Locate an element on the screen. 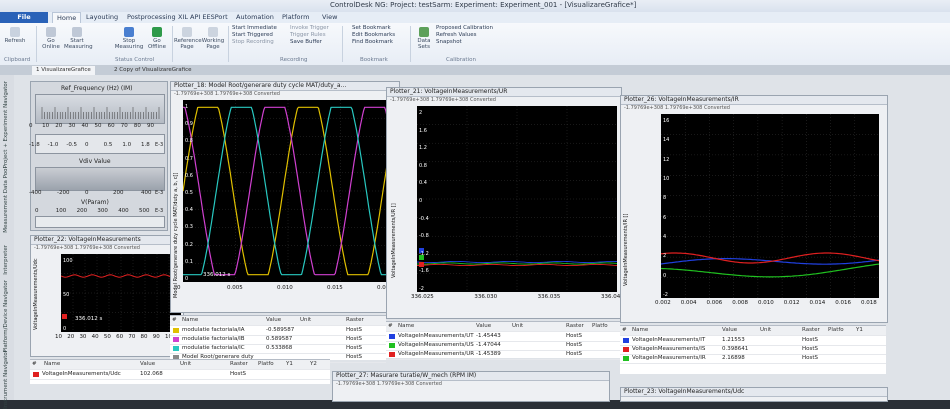 Image resolution: width=950 pixels, height=409 pixels. cell-name: VoltageInMeasurements/UT is located at coordinates (436, 336).